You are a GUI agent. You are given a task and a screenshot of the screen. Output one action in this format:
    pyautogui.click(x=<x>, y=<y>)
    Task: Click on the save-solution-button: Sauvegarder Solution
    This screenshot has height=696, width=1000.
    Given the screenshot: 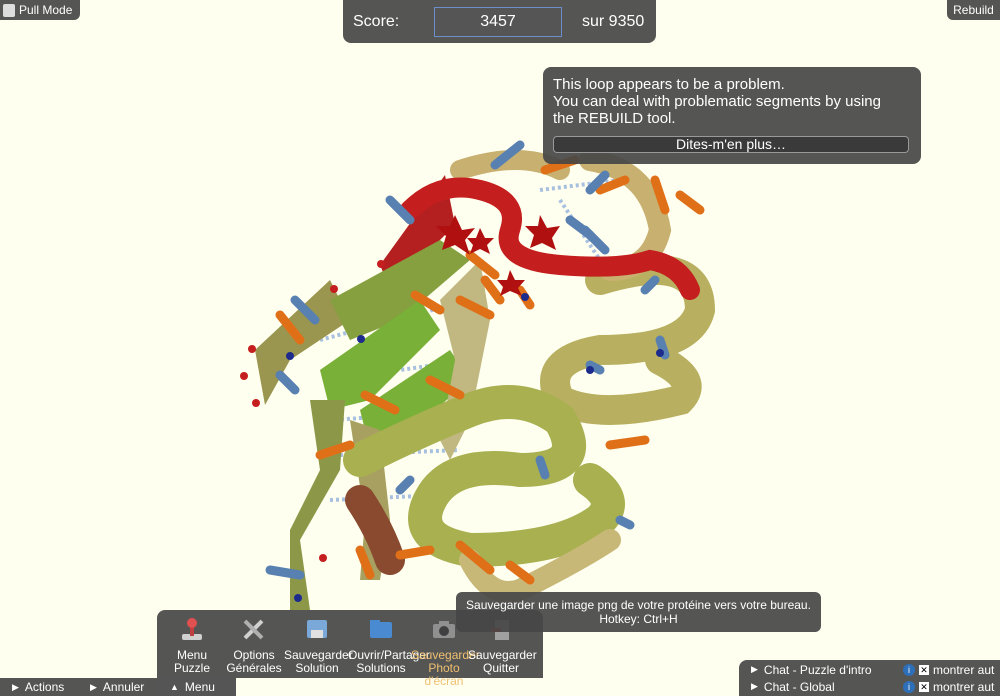 What is the action you would take?
    pyautogui.click(x=318, y=645)
    